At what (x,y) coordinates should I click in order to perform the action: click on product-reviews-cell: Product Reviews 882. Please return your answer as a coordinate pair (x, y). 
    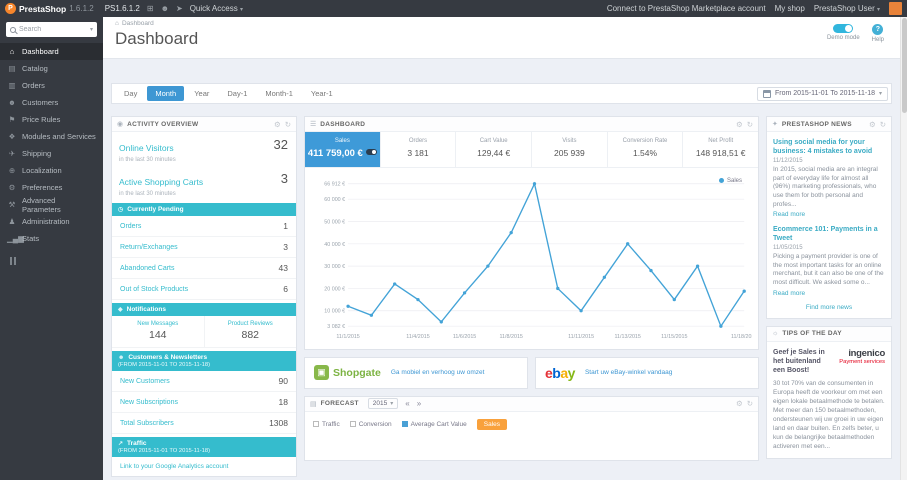
    Looking at the image, I should click on (250, 331).